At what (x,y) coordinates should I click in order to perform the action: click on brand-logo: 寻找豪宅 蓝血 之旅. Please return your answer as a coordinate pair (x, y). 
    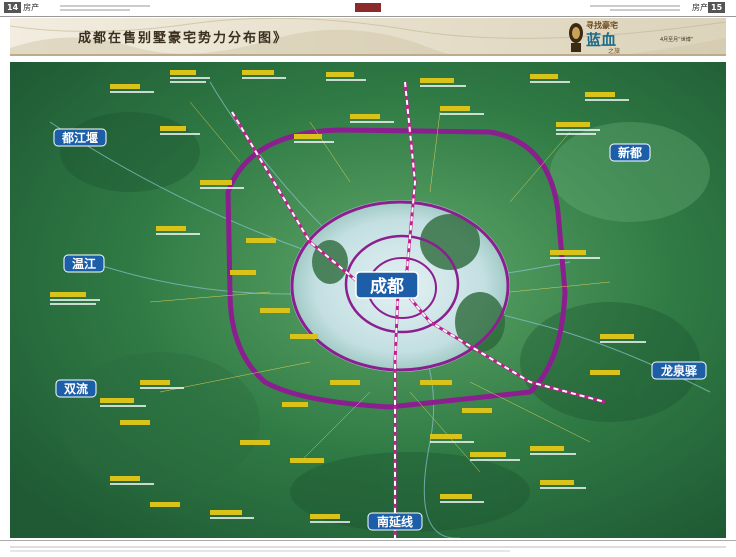
    Looking at the image, I should click on (598, 37).